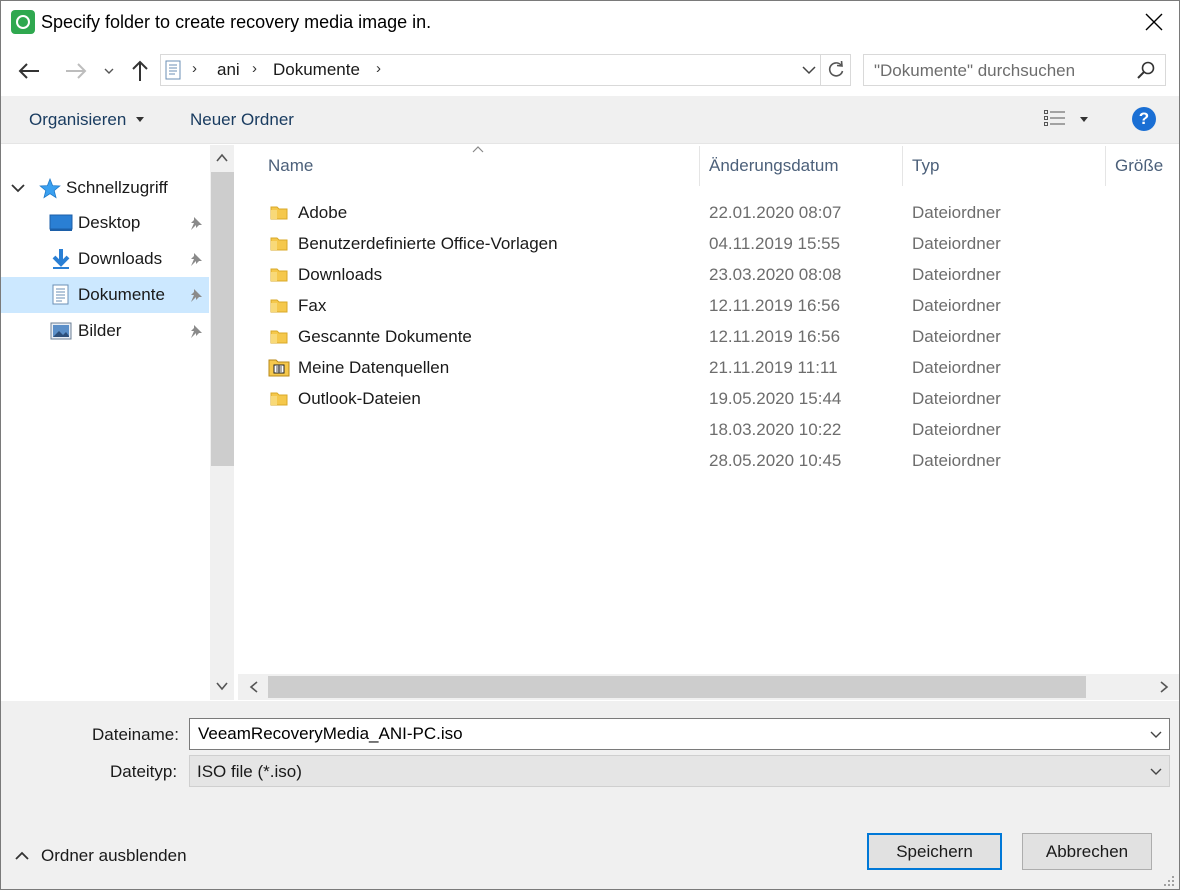  Describe the element at coordinates (140, 71) in the screenshot. I see `up-button` at that location.